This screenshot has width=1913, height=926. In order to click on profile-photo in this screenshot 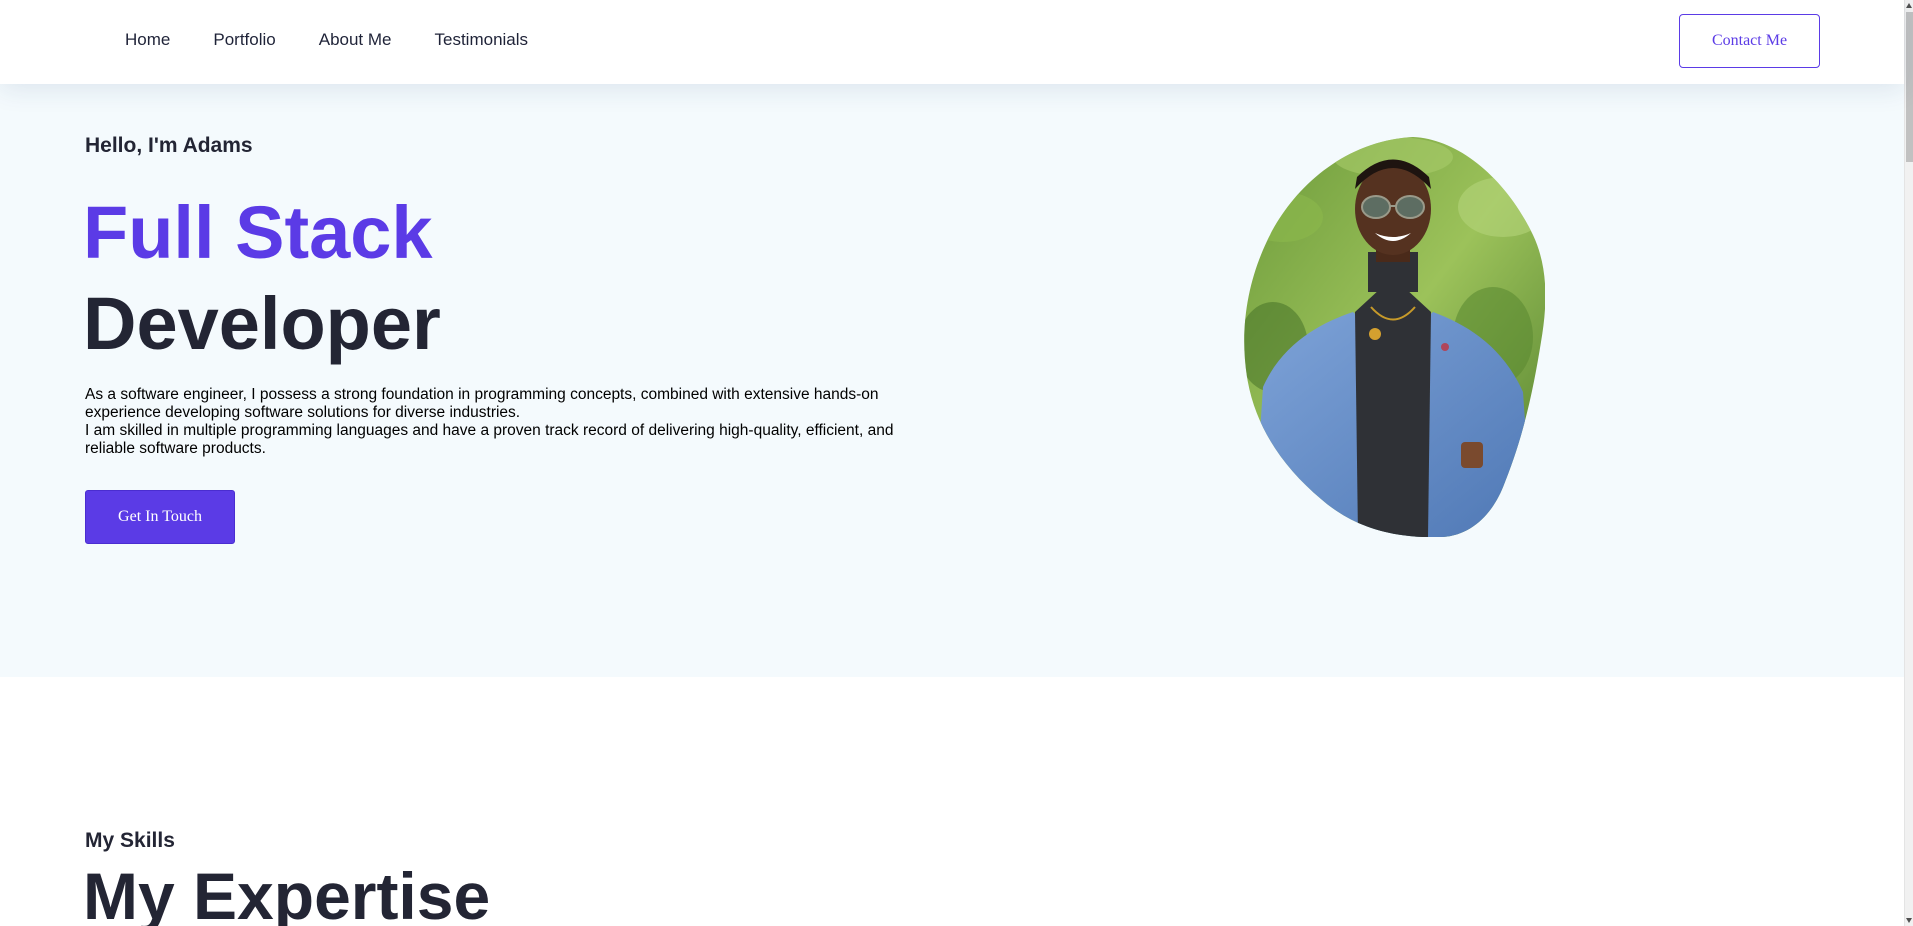, I will do `click(1394, 337)`.